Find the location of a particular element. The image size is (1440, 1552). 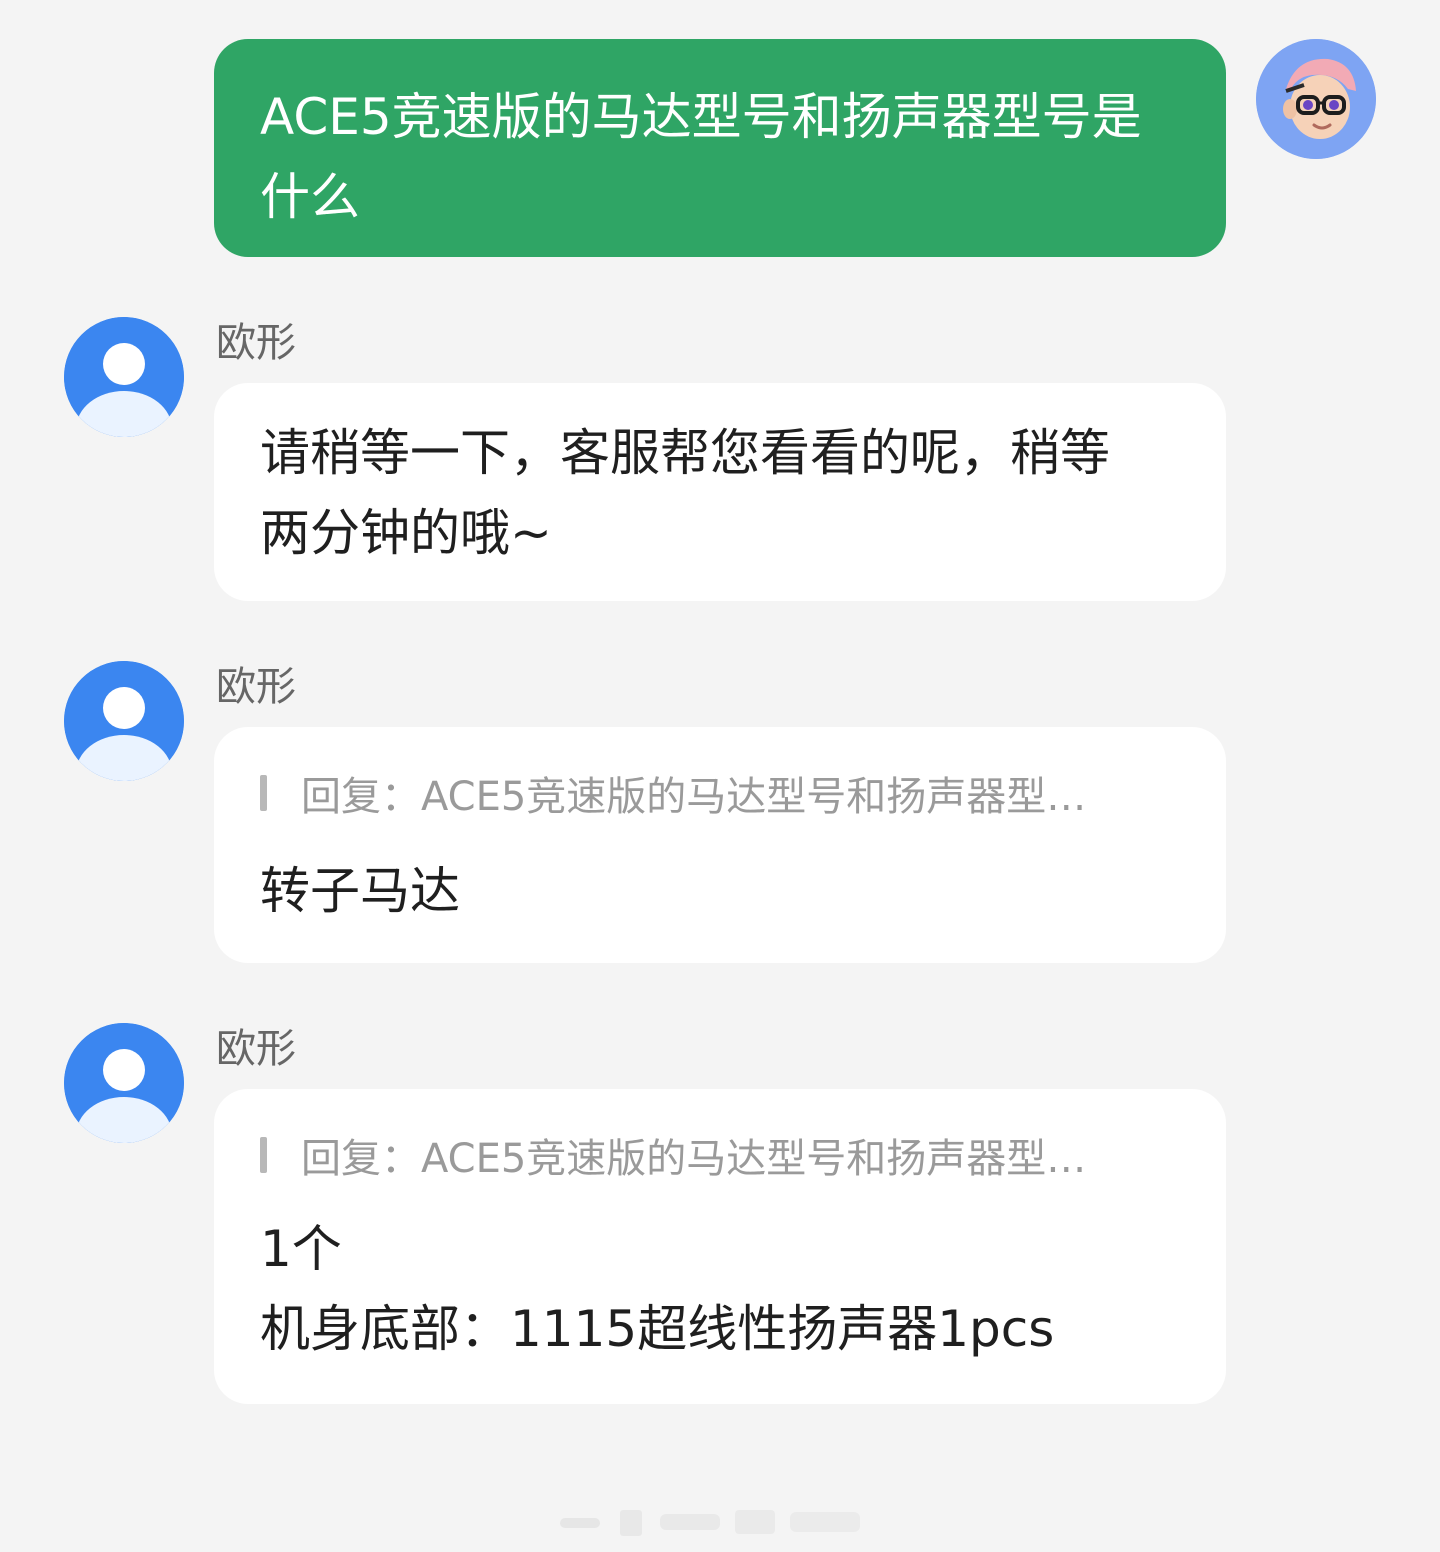

agent-message-text: 请稍等一下，客服帮您看看的呢，稍等 两分钟的哦~ is located at coordinates (685, 493).